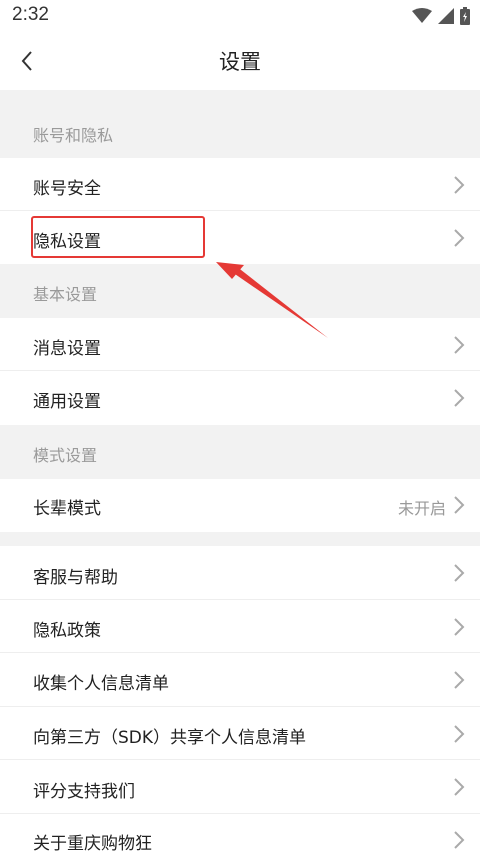 This screenshot has height=853, width=480. Describe the element at coordinates (240, 833) in the screenshot. I see `settings-row-about: 关于重庆购物狂` at that location.